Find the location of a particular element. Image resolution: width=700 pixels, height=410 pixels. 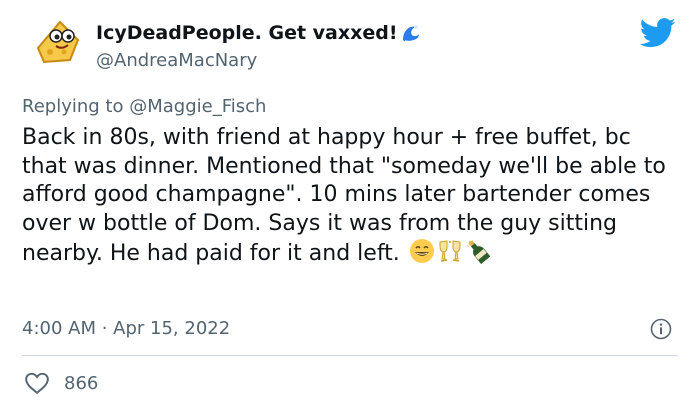

replying-mention-link: @Maggie_Fisch is located at coordinates (197, 106).